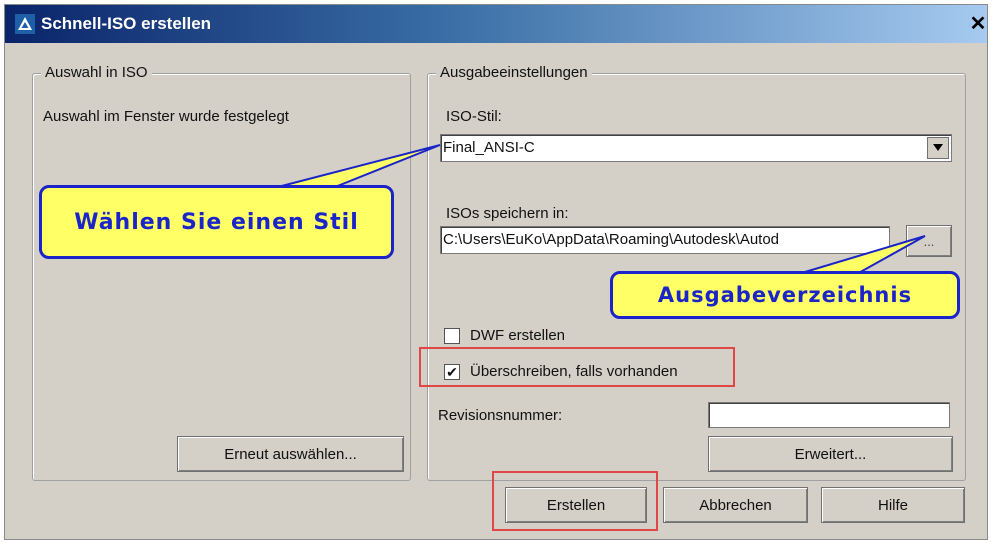  What do you see at coordinates (507, 213) in the screenshot?
I see `save-location-label: ISOs speichern in:` at bounding box center [507, 213].